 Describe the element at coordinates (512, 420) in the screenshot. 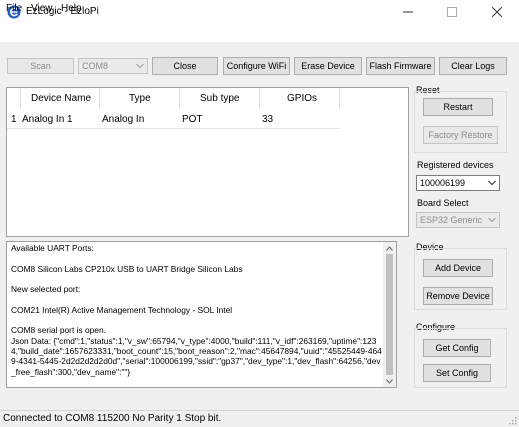

I see `resize-grip-icon` at that location.